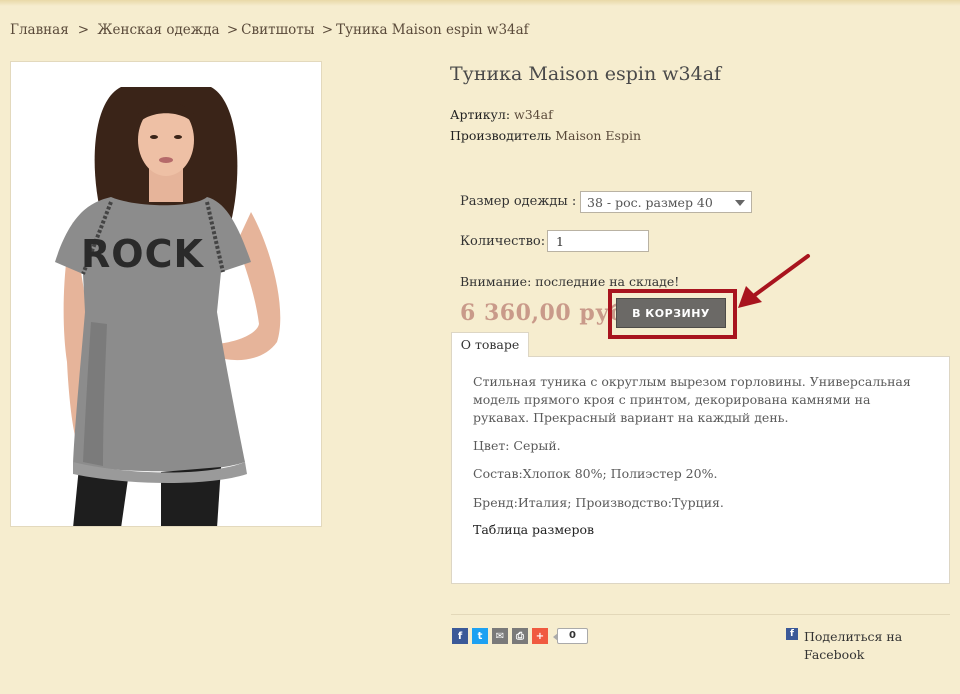 The width and height of the screenshot is (960, 694). I want to click on breadcrumb-current: Туника Maison espin w34af, so click(432, 30).